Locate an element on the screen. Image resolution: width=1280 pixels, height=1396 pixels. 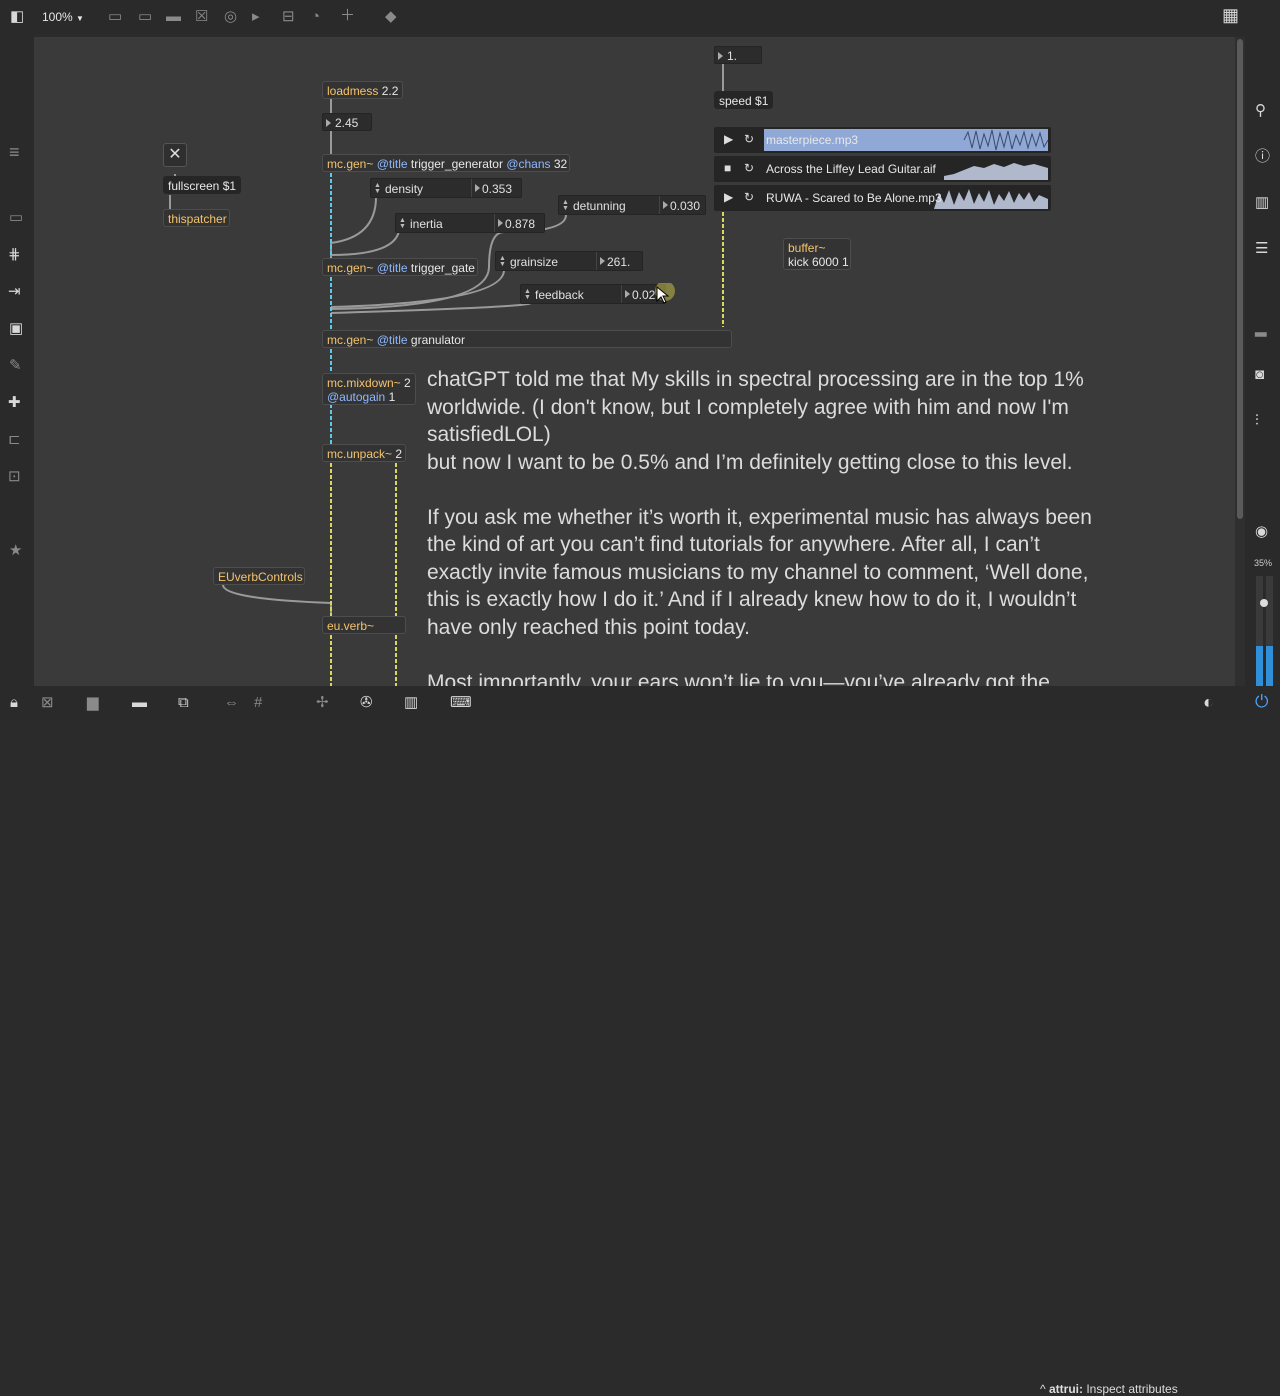
object-name: mc.mixdown~ is located at coordinates (364, 383).